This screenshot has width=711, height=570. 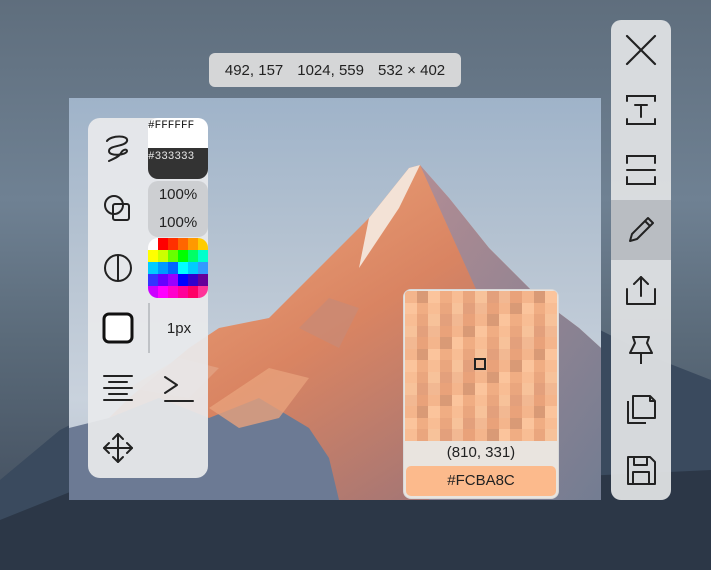 I want to click on share-icon, so click(x=641, y=290).